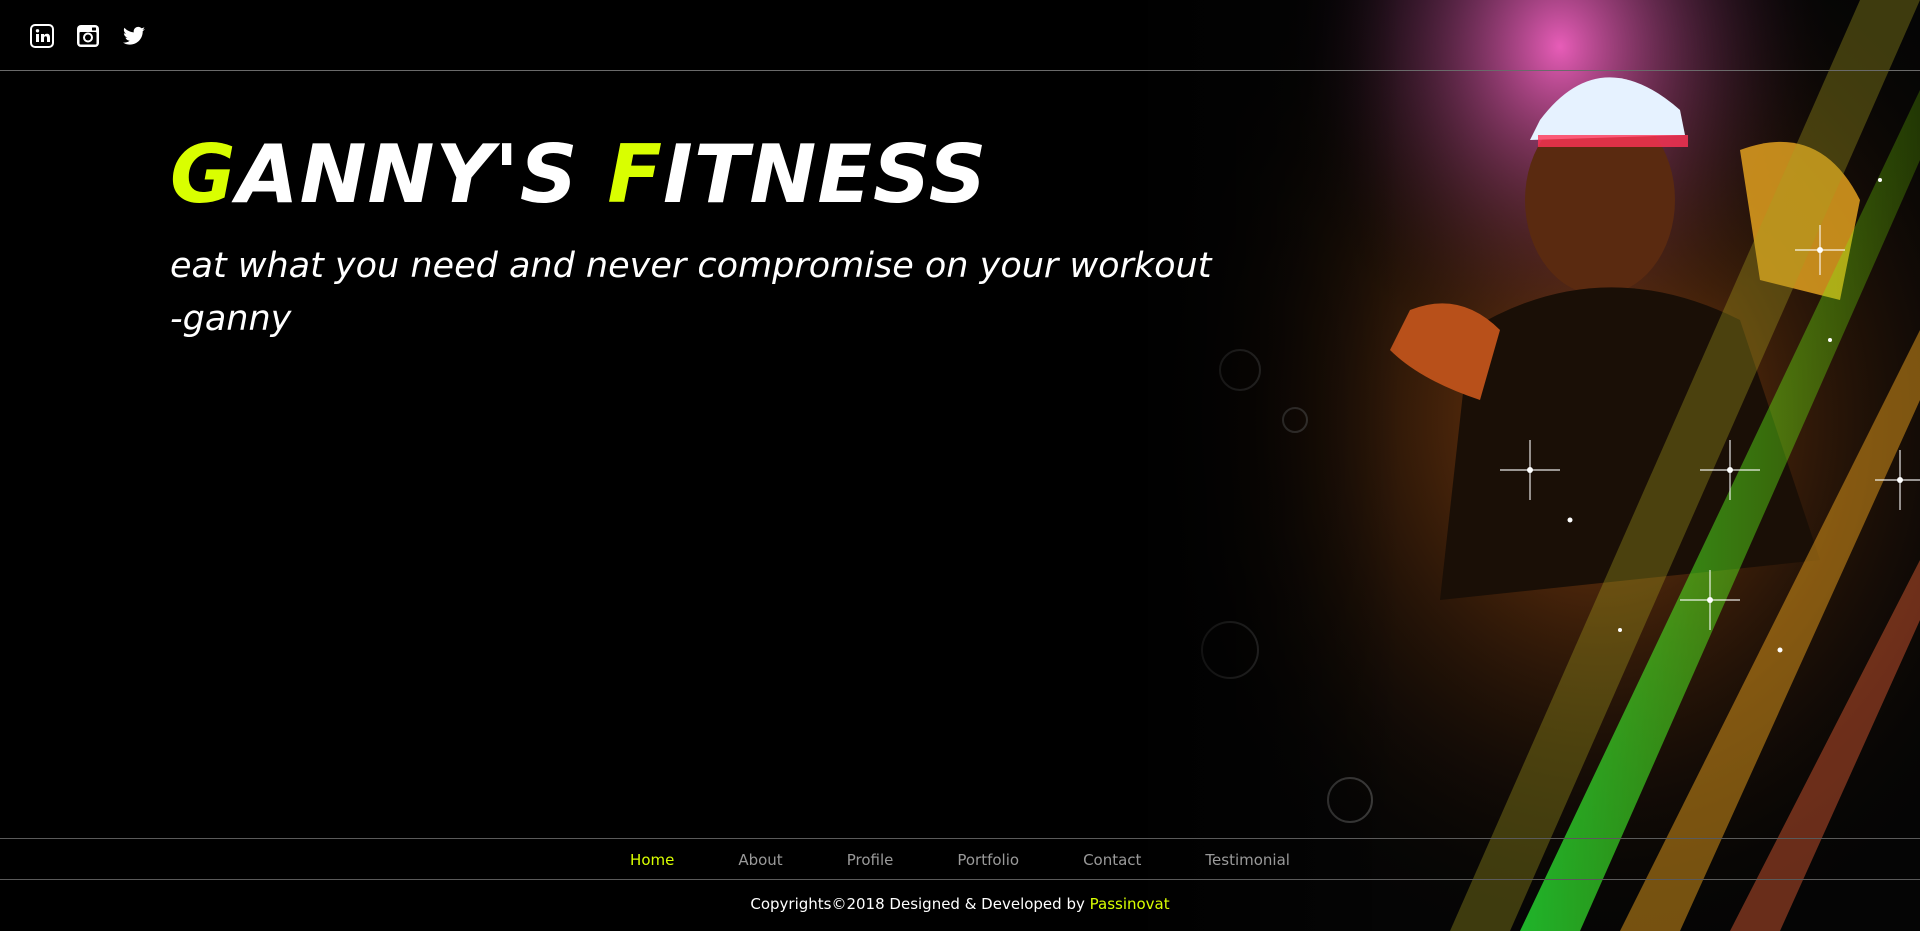 The width and height of the screenshot is (1920, 931). What do you see at coordinates (42, 36) in the screenshot?
I see `linkedin-icon` at bounding box center [42, 36].